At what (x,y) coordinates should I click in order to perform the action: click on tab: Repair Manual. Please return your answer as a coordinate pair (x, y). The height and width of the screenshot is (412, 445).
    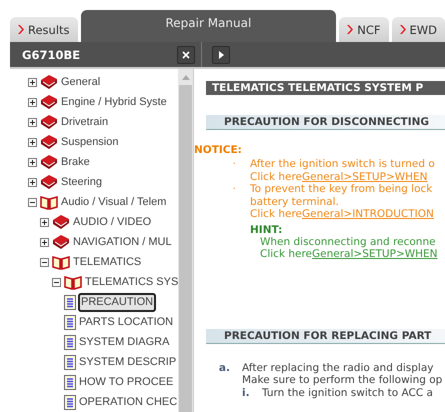
    Looking at the image, I should click on (208, 26).